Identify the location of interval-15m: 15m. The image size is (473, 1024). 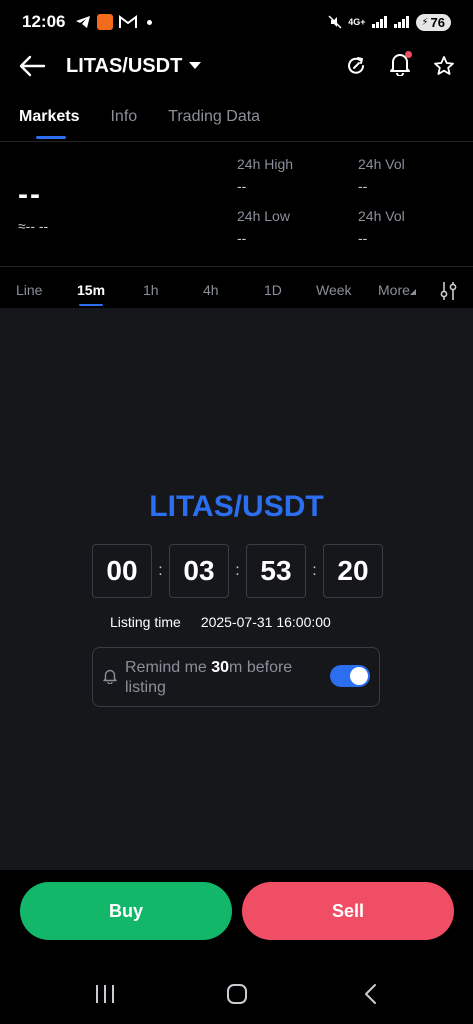
(91, 294).